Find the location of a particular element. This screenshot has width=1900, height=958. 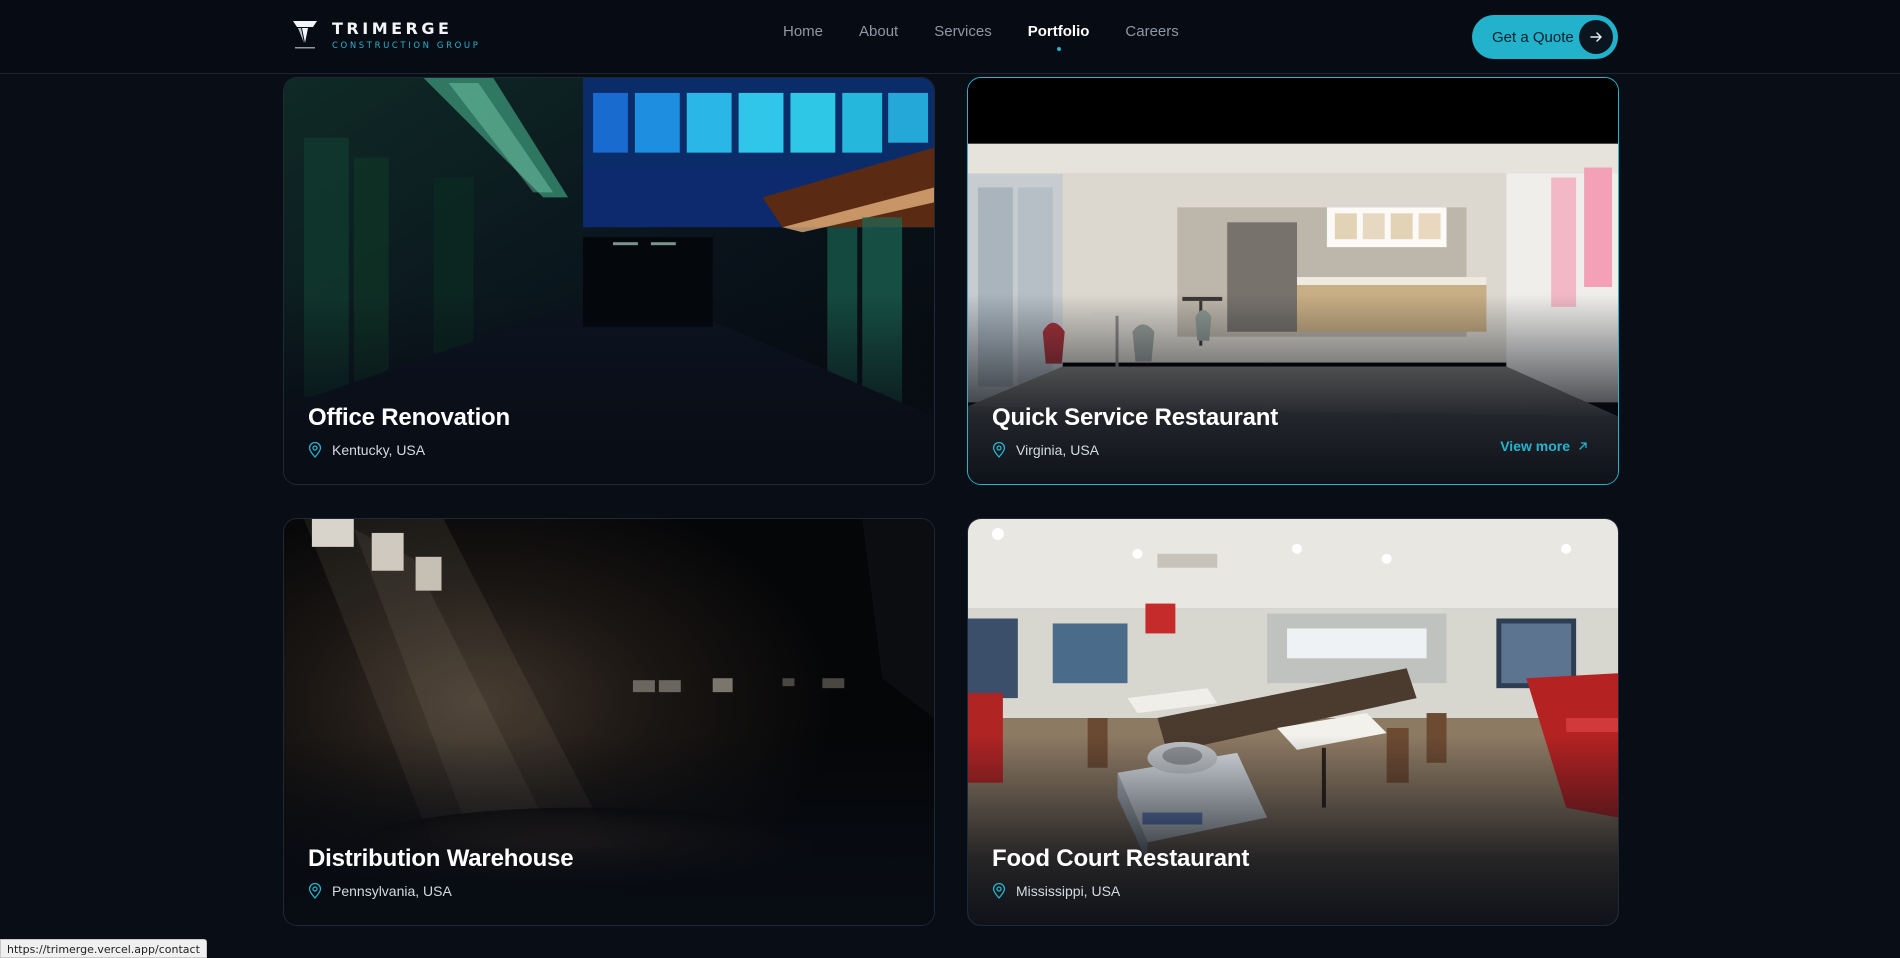

nav-portfolio: Portfolio is located at coordinates (1058, 36).